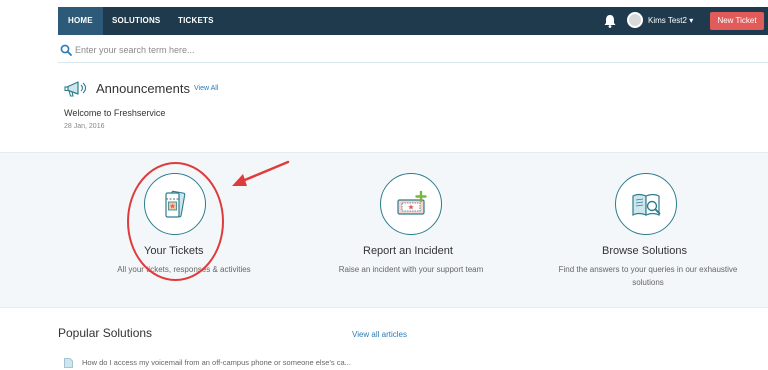 The height and width of the screenshot is (370, 768). I want to click on report-incident-card, so click(411, 204).